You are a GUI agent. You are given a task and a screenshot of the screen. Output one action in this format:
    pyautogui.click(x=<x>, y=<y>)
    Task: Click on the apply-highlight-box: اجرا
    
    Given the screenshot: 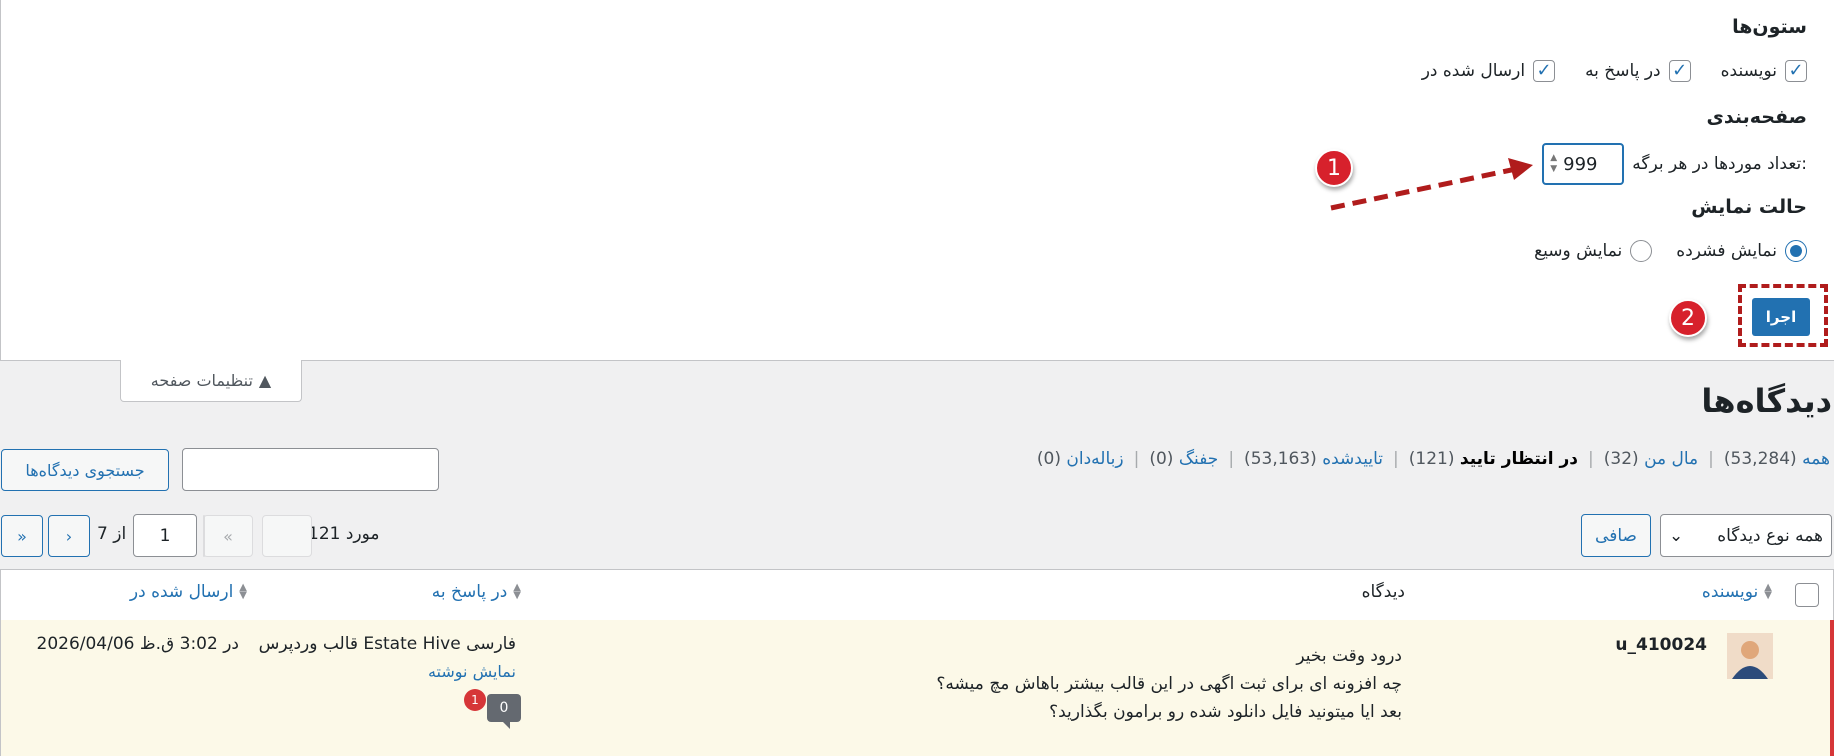 What is the action you would take?
    pyautogui.click(x=1783, y=315)
    